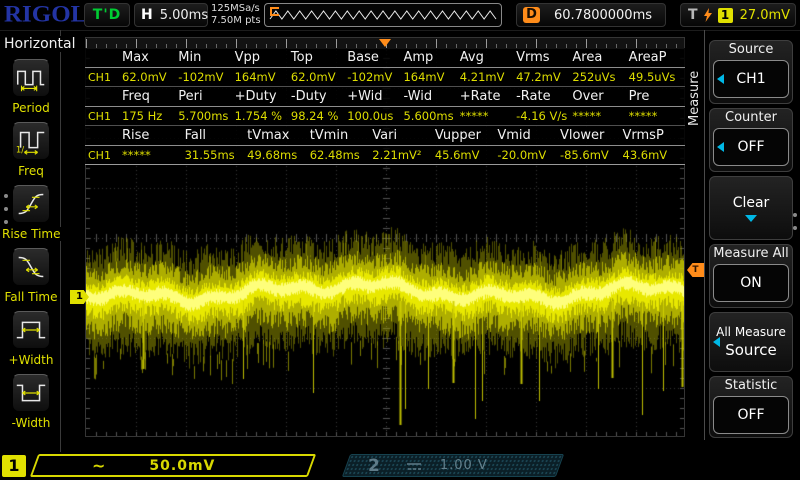 The width and height of the screenshot is (800, 480). Describe the element at coordinates (274, 11) in the screenshot. I see `memory-position-marker` at that location.